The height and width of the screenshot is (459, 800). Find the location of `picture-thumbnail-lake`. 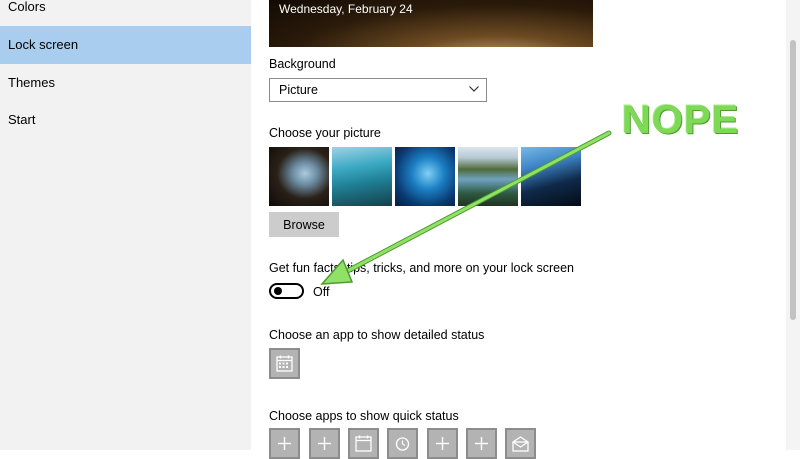

picture-thumbnail-lake is located at coordinates (488, 176).